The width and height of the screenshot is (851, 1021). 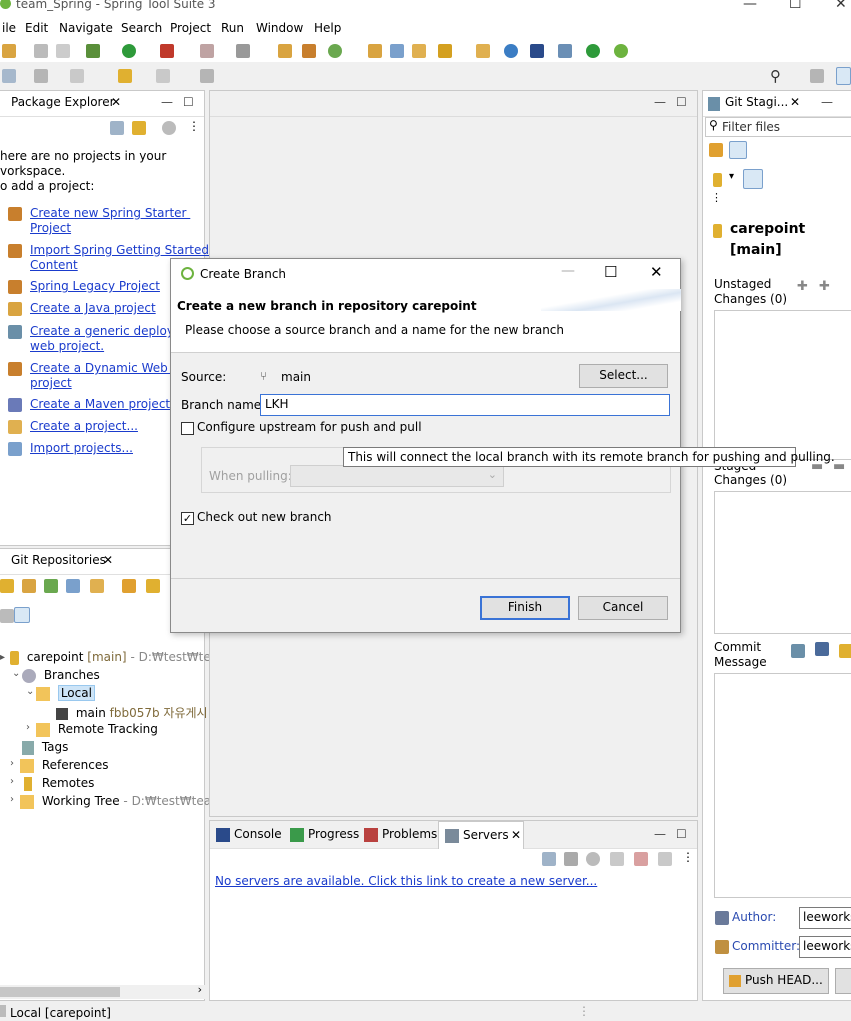 What do you see at coordinates (593, 51) in the screenshot?
I see `power-icon` at bounding box center [593, 51].